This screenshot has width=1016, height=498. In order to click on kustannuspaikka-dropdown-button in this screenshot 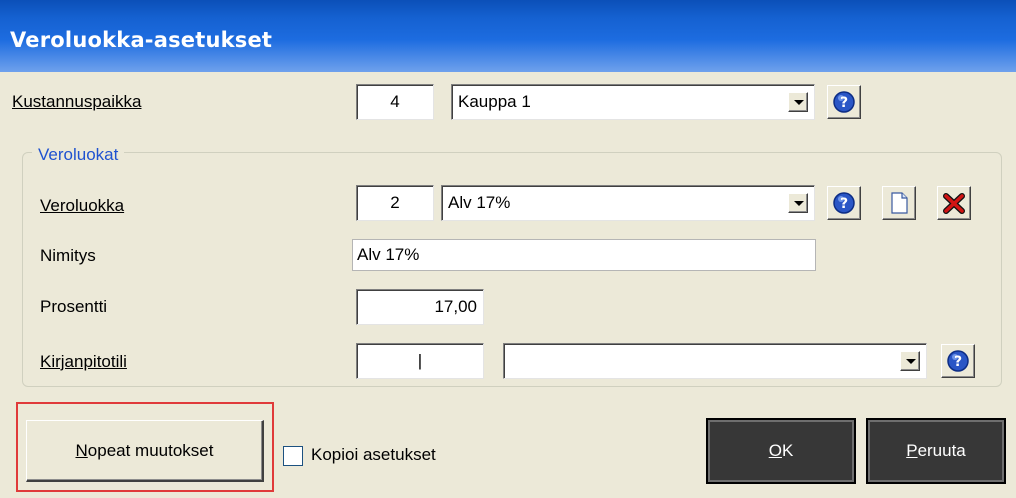, I will do `click(798, 102)`.